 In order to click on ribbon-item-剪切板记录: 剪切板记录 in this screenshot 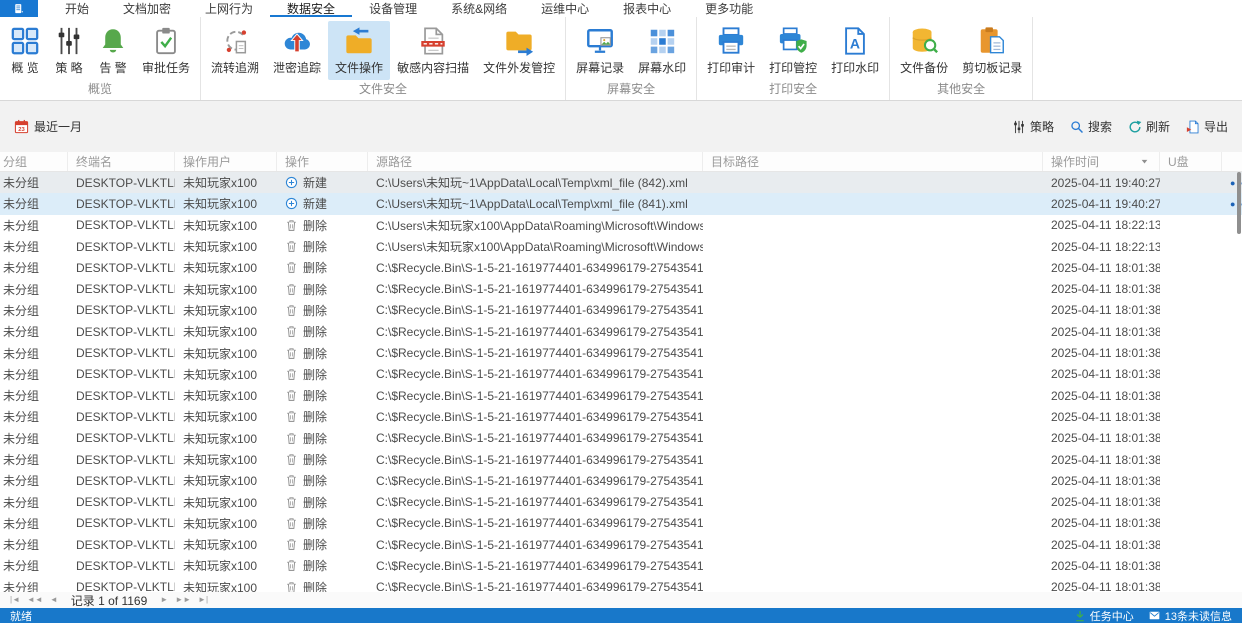, I will do `click(992, 50)`.